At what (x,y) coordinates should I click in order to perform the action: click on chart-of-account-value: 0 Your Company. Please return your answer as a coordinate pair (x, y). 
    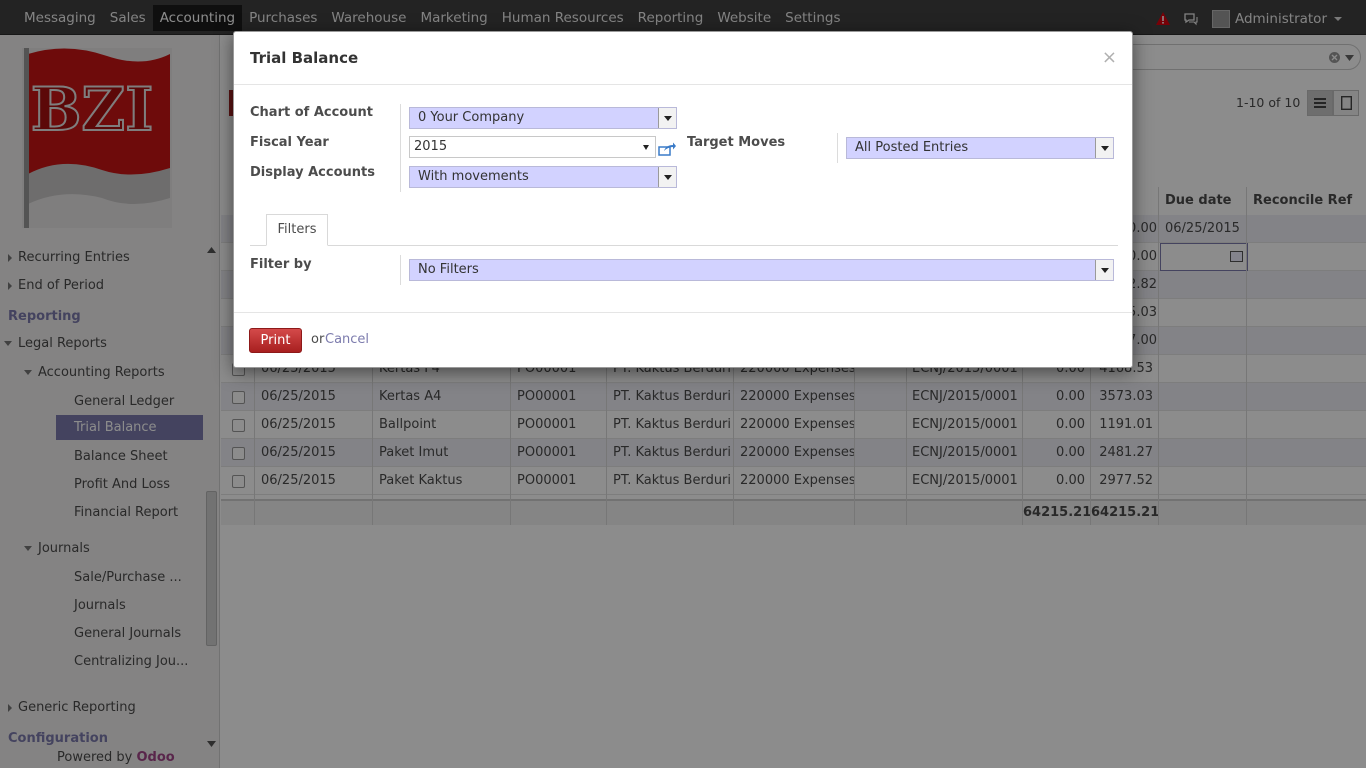
    Looking at the image, I should click on (471, 117).